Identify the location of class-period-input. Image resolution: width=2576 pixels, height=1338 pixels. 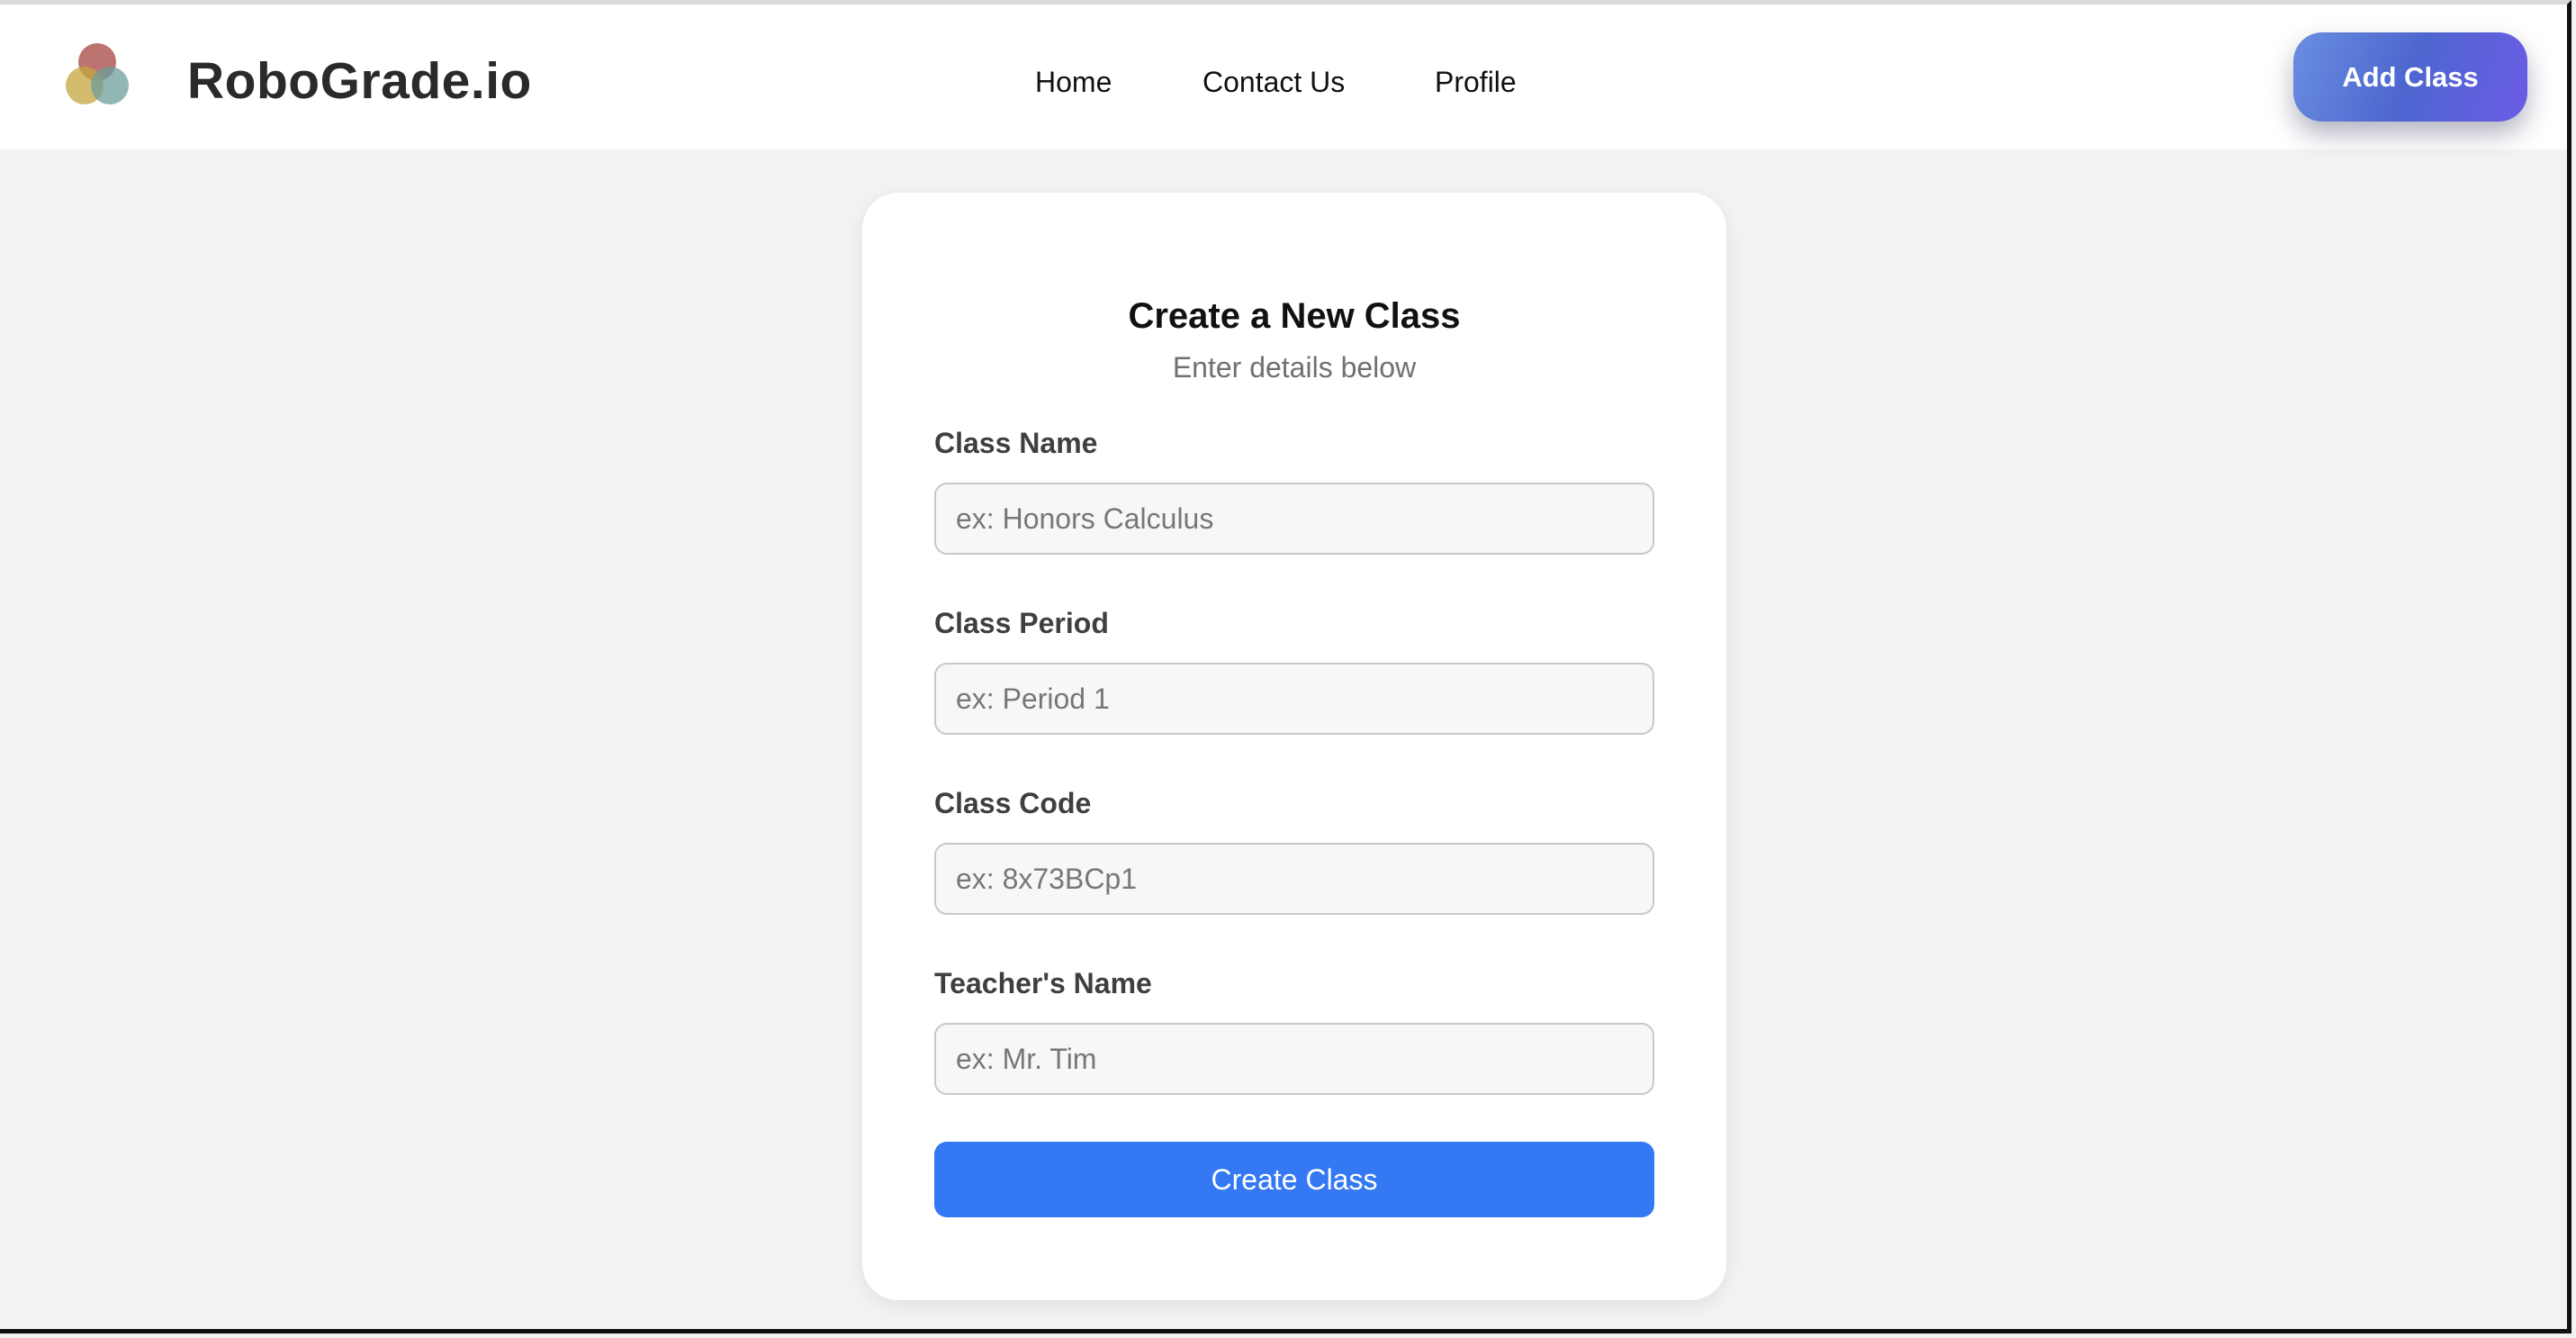
(1294, 699).